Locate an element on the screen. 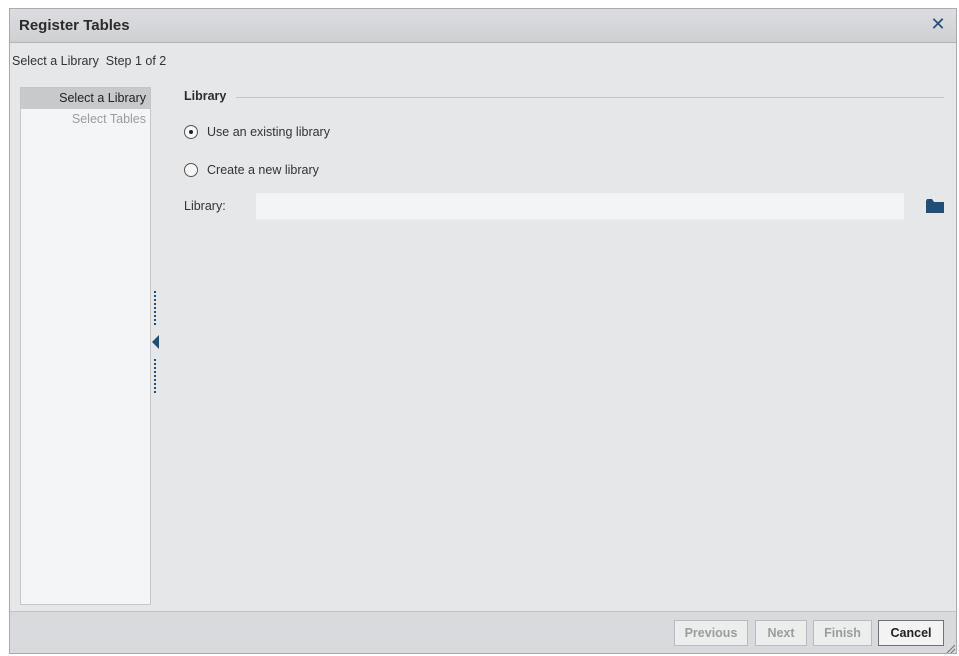  section-divider is located at coordinates (564, 97).